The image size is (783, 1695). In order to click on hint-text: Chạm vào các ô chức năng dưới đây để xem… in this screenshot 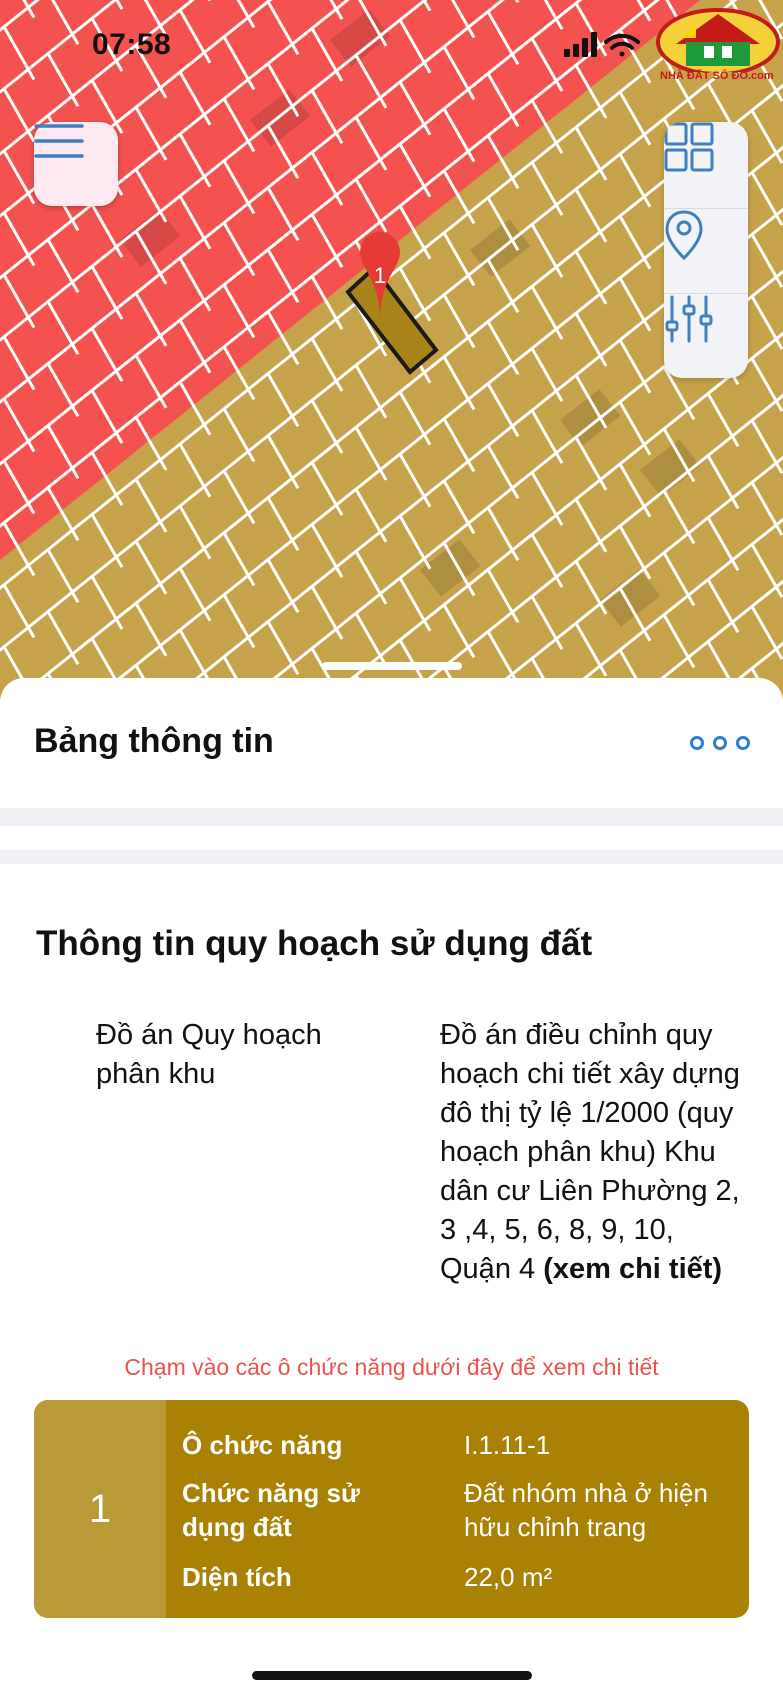, I will do `click(391, 1367)`.